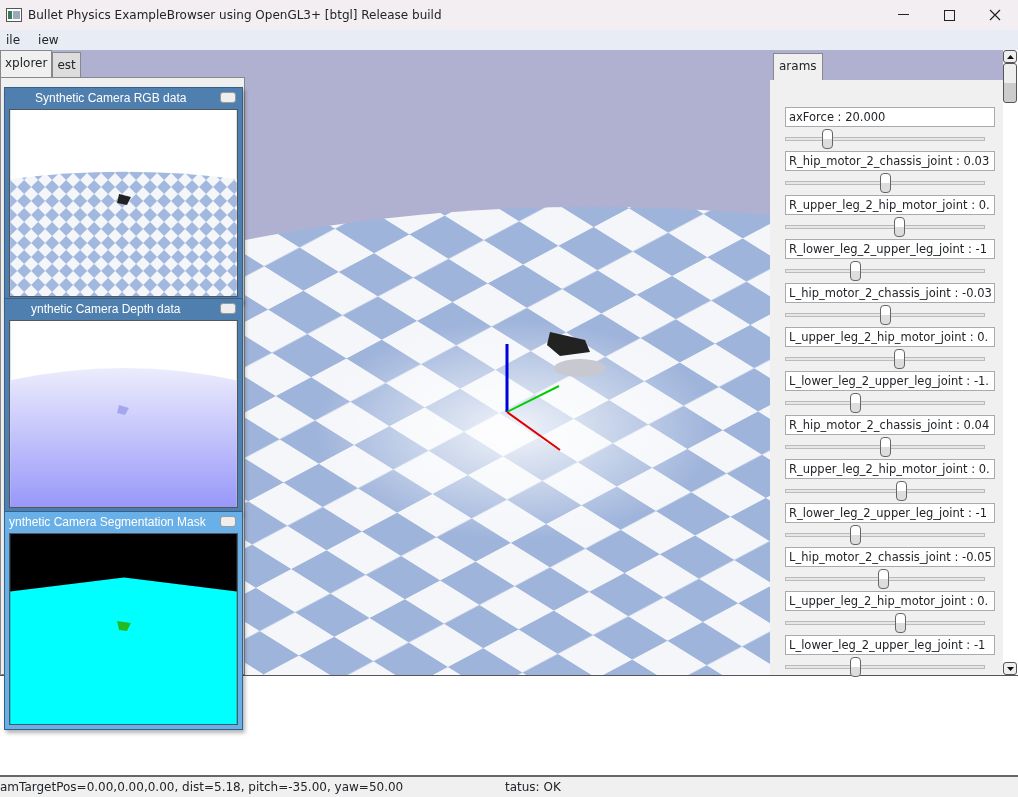  I want to click on window-title: Synthetic Camera RGB data, so click(111, 98).